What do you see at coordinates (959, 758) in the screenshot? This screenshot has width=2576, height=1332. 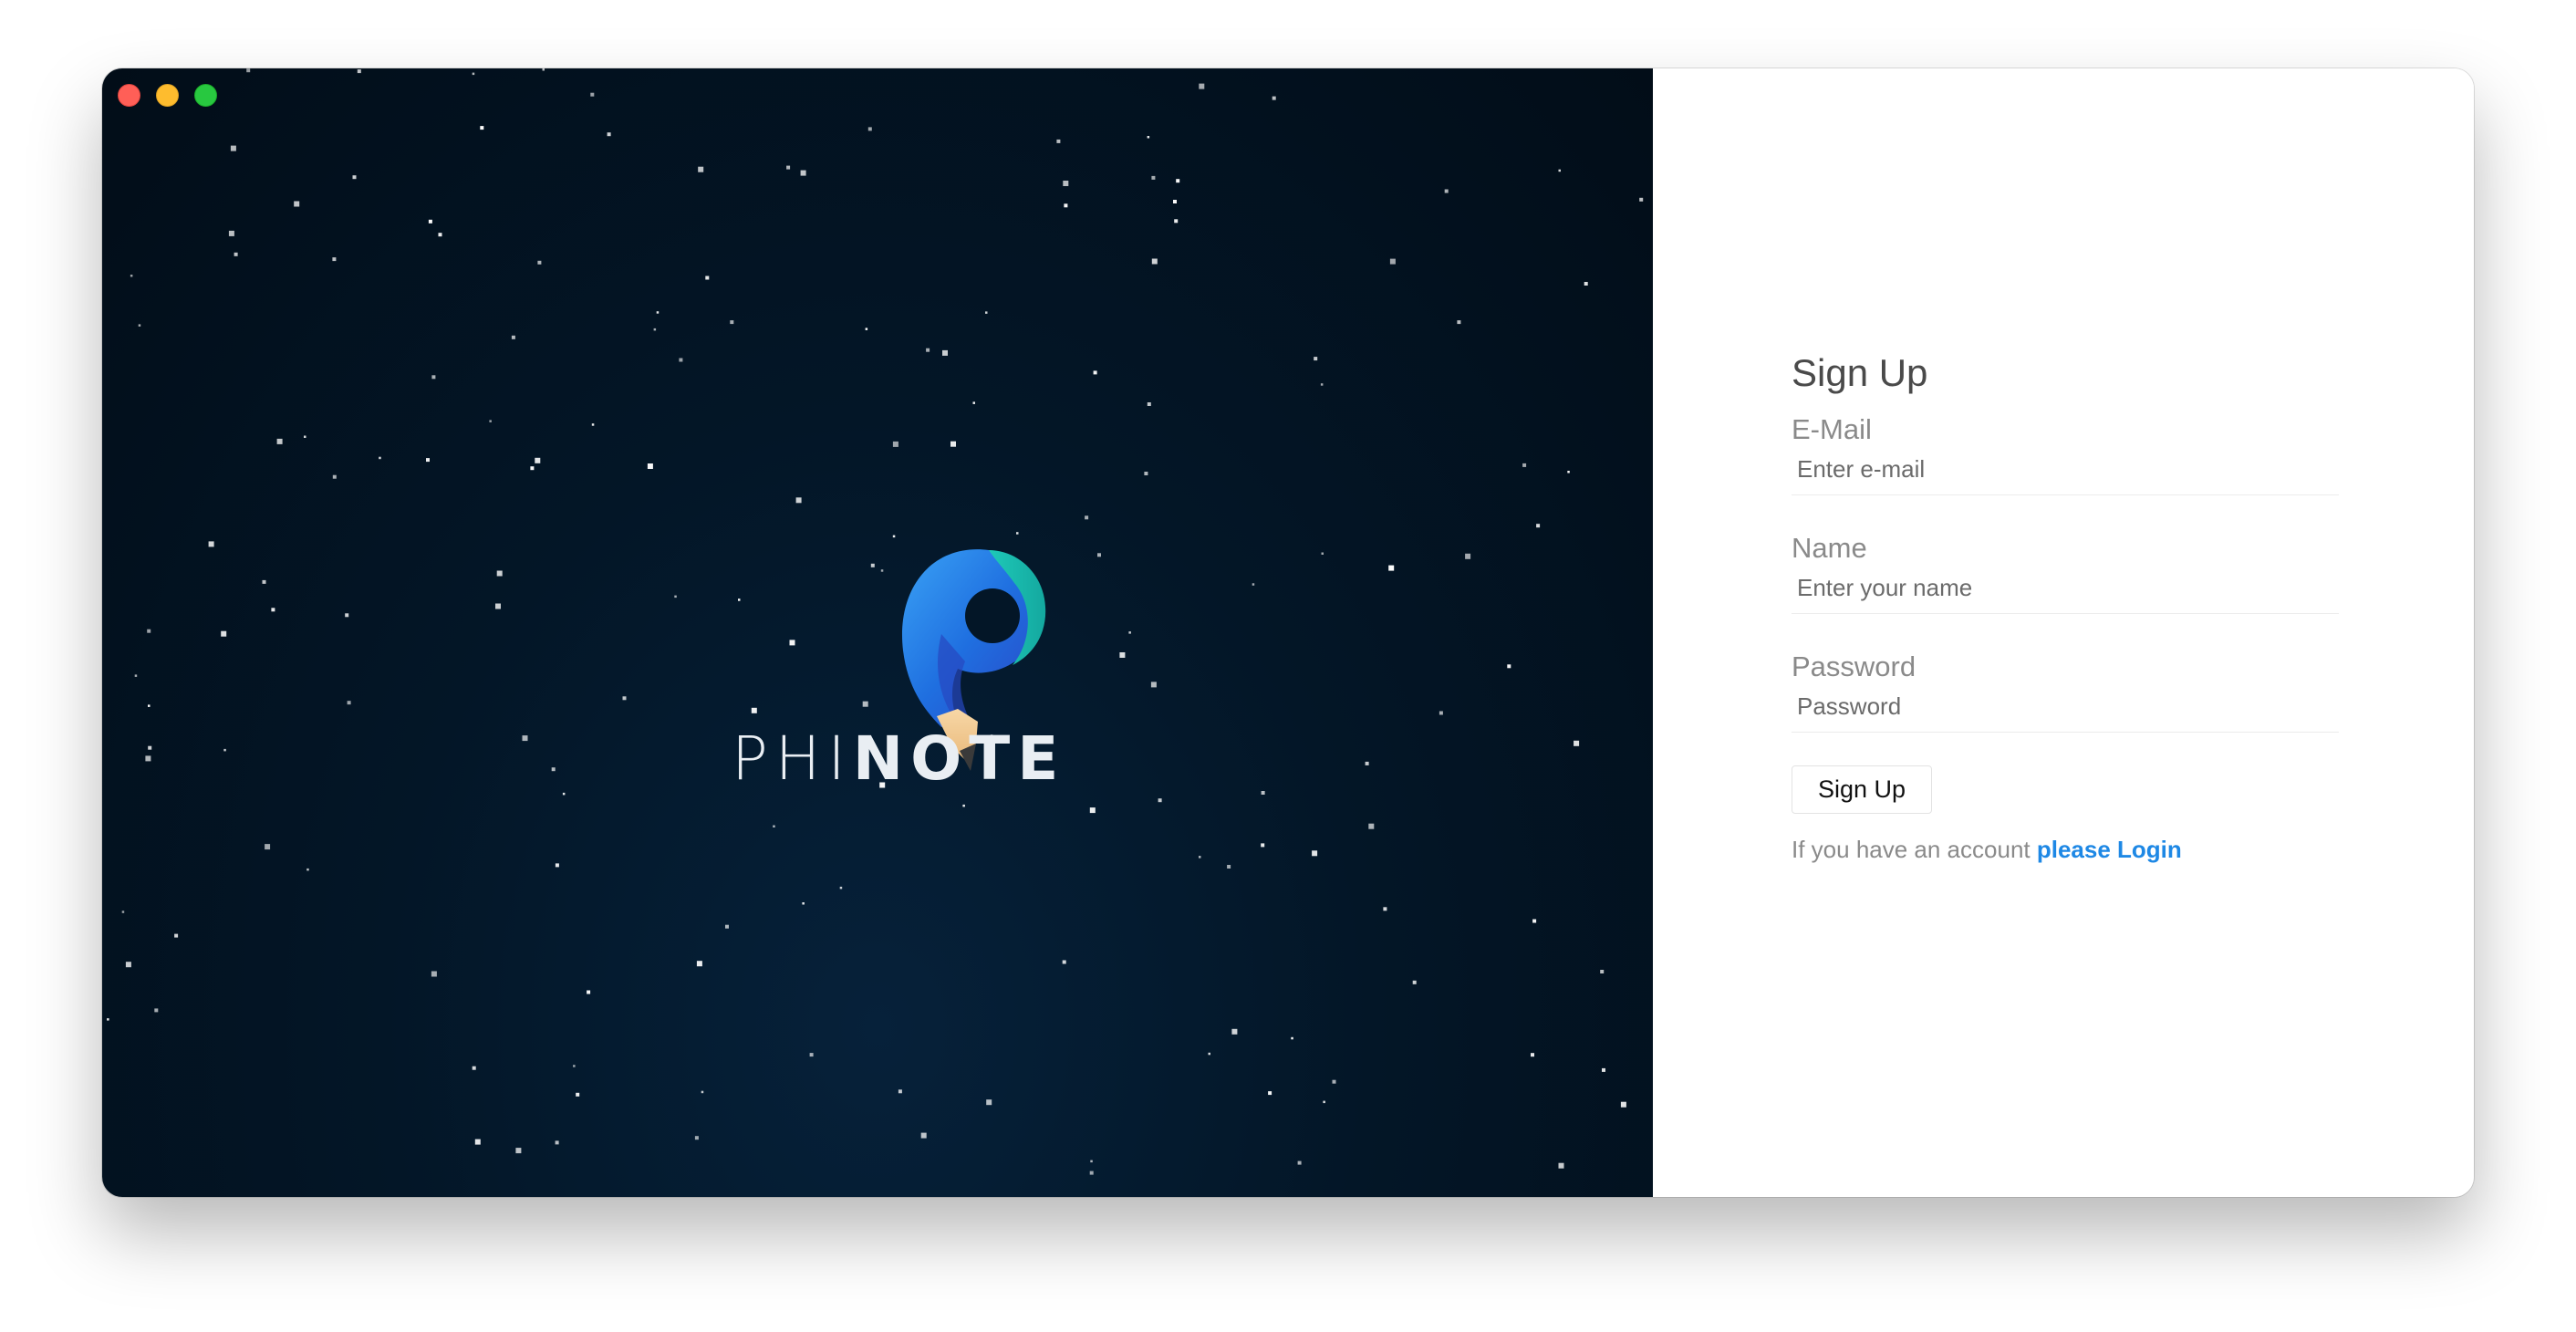 I see `brand-wordmark-bold: NOTE` at bounding box center [959, 758].